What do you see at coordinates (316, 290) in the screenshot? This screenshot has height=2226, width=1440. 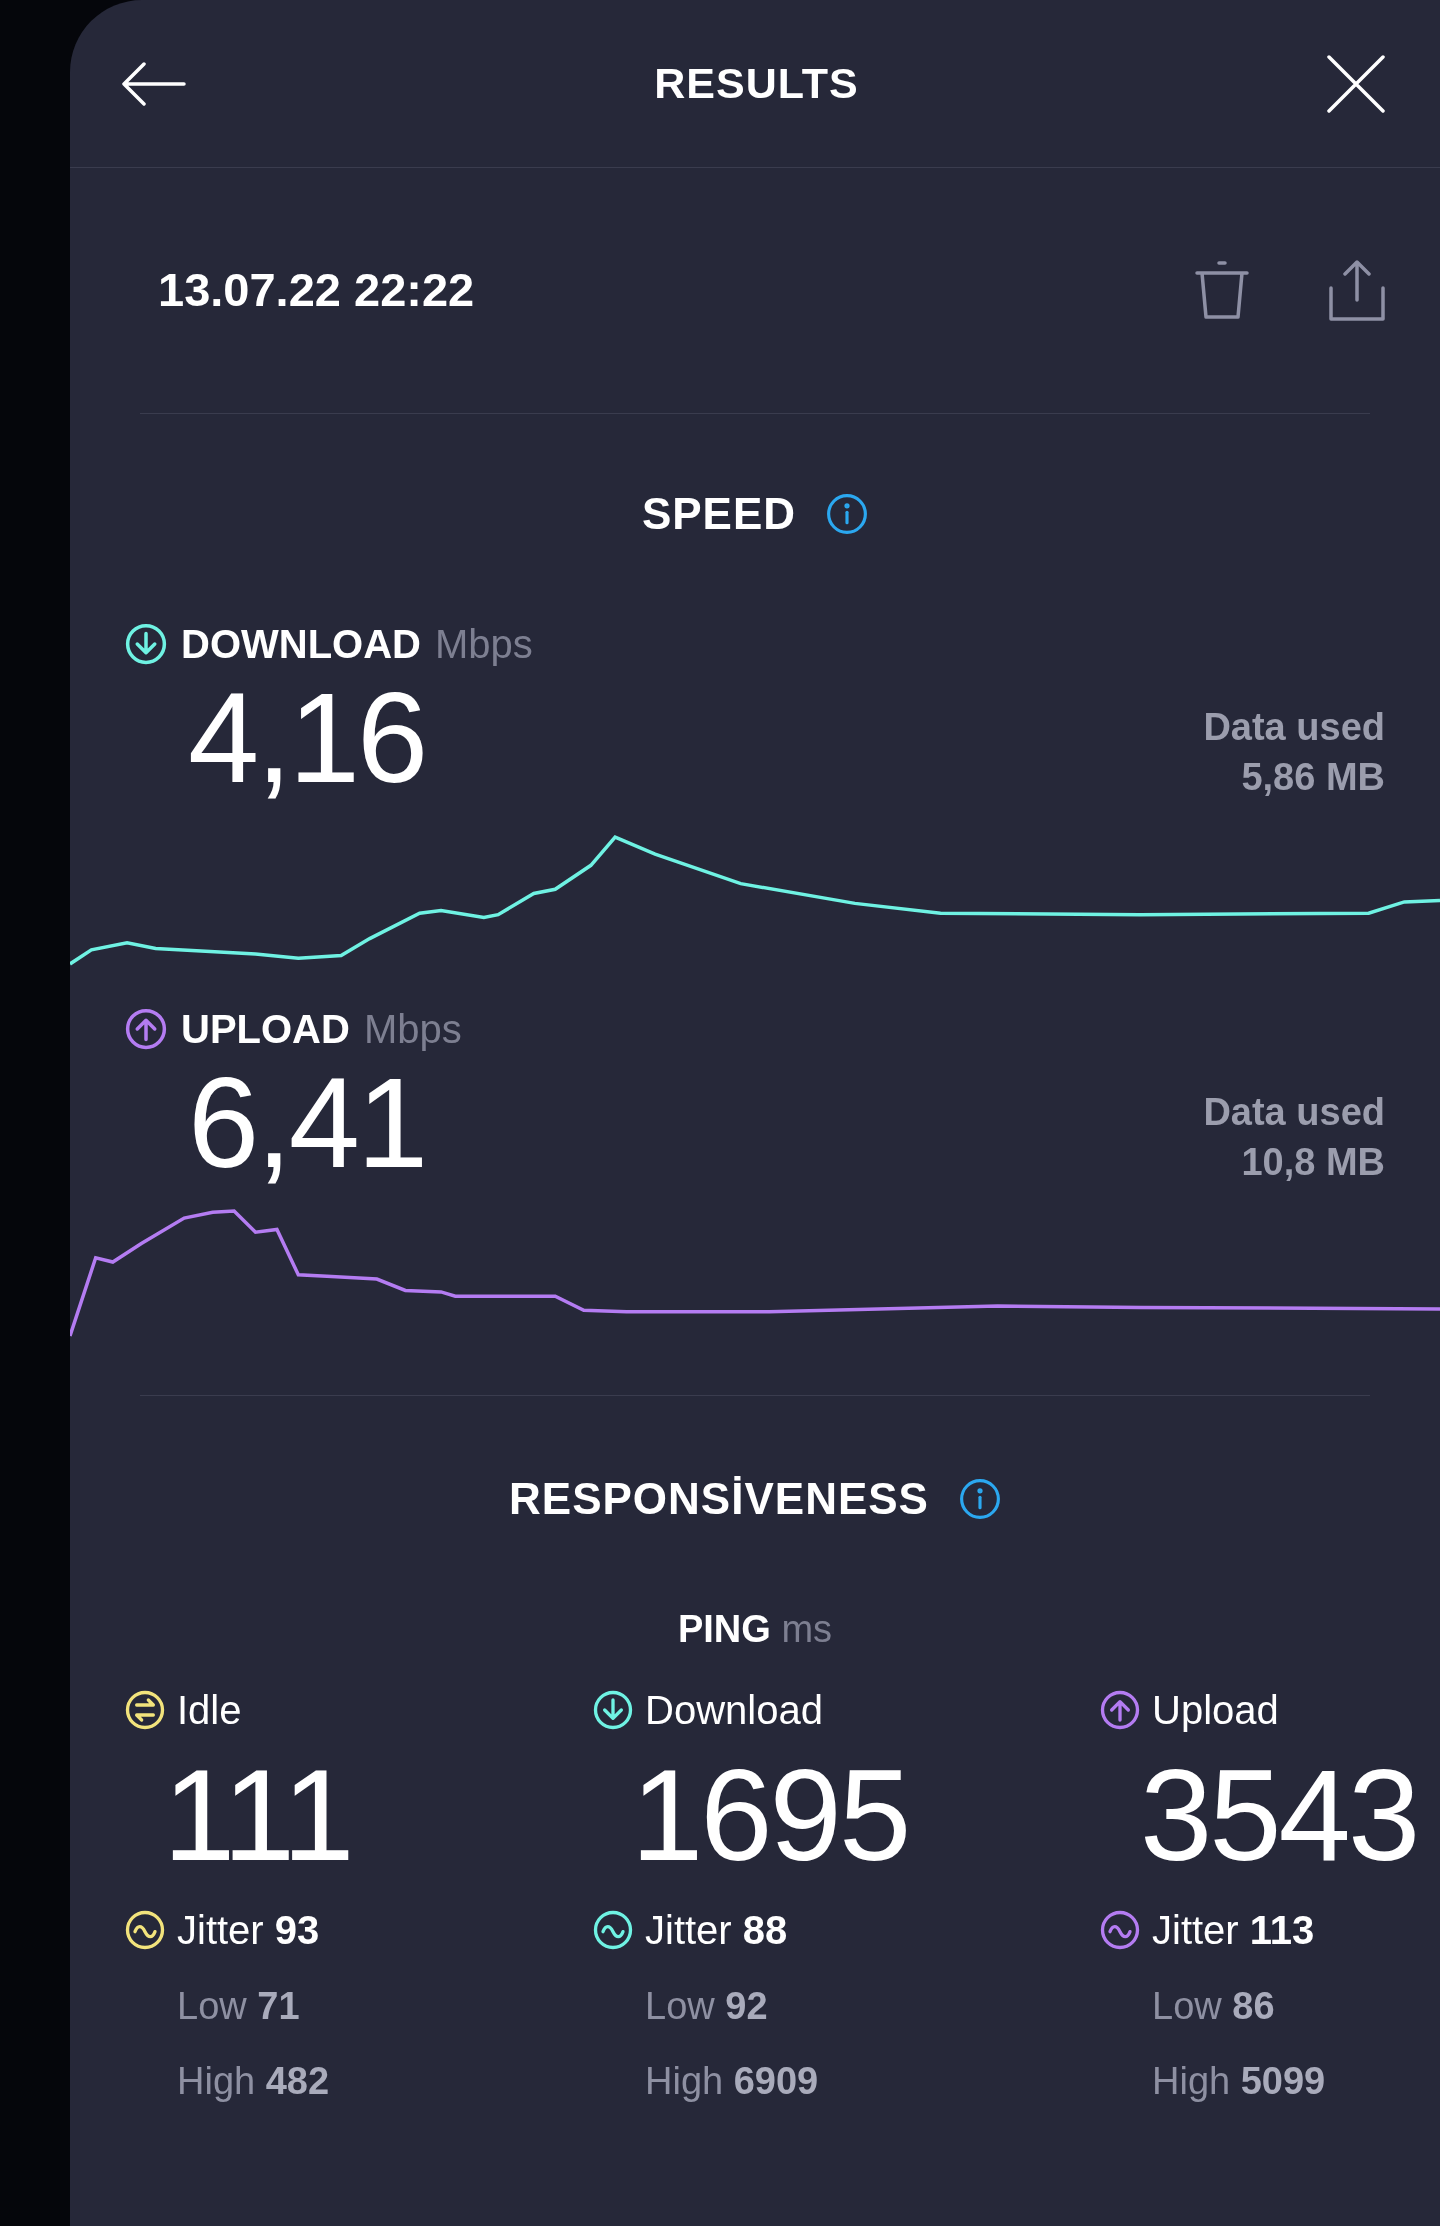 I see `result-date: 13.07.22 22:22` at bounding box center [316, 290].